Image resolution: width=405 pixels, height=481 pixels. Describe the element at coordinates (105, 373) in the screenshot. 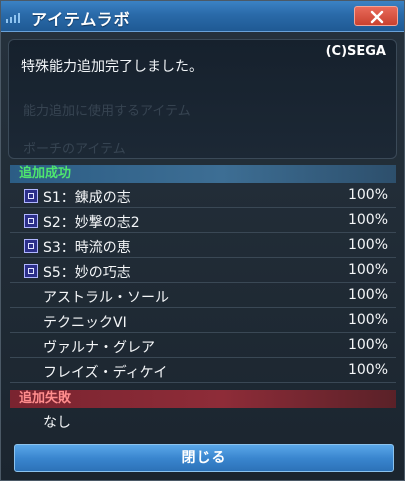

I see `item-name: フレイズ・ディケイ` at that location.